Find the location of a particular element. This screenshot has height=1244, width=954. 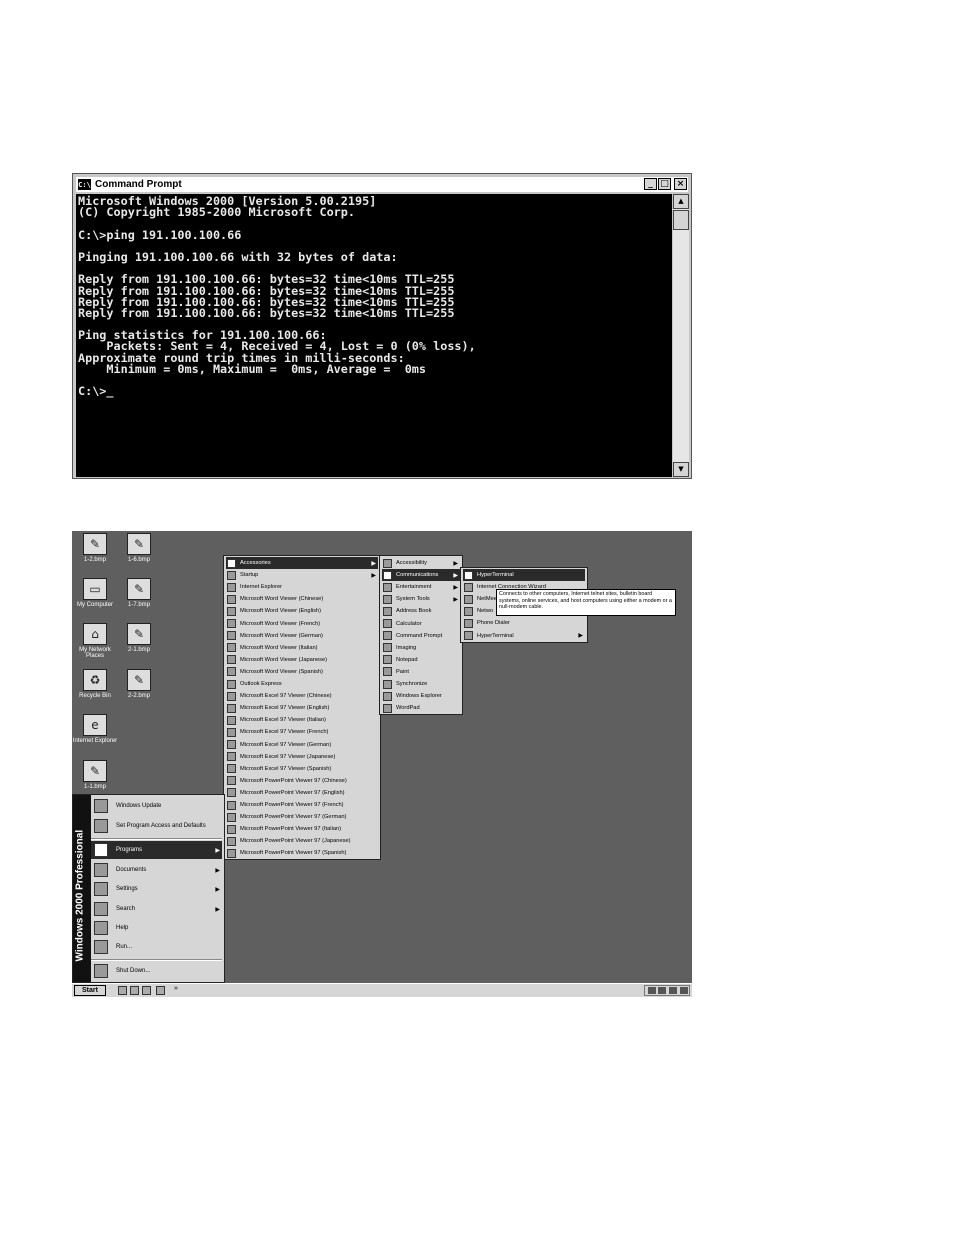

menu-item: HyperTerminal is located at coordinates (524, 575).